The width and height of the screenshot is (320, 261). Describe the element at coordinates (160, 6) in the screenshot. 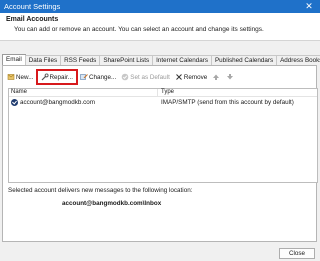

I see `title-bar: Account Settings ✕` at that location.